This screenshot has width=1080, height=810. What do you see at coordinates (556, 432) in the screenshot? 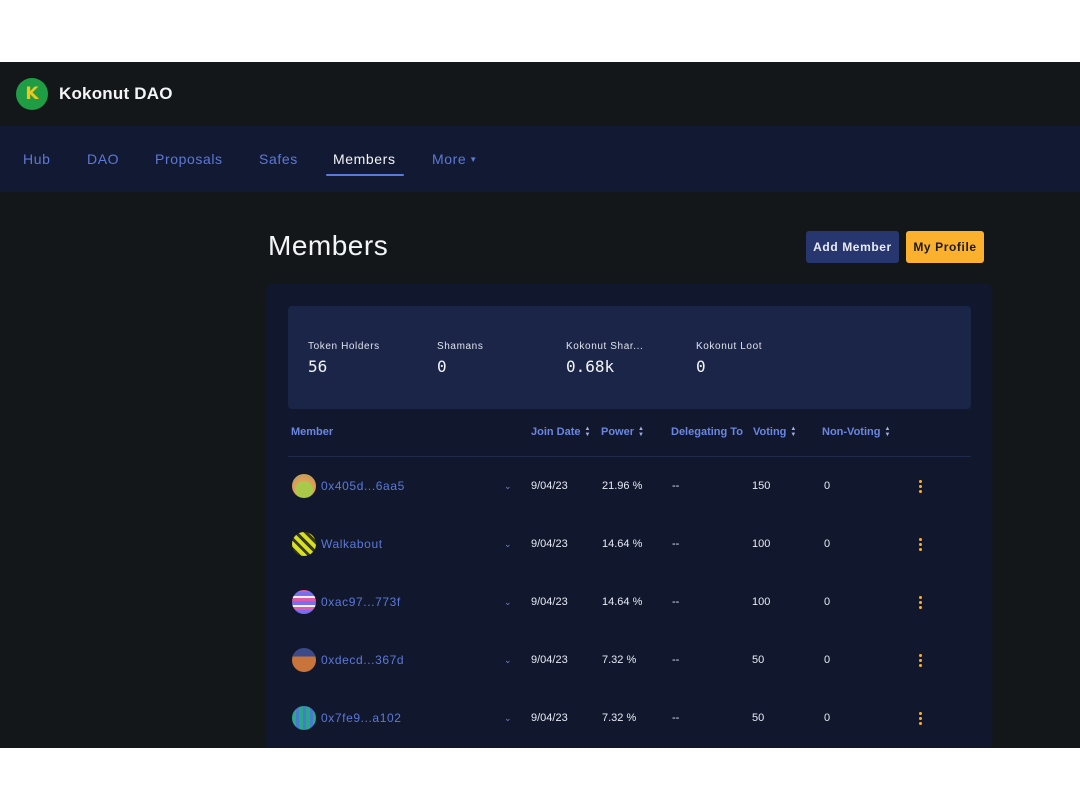
I see `column-header-label: Join Date` at bounding box center [556, 432].